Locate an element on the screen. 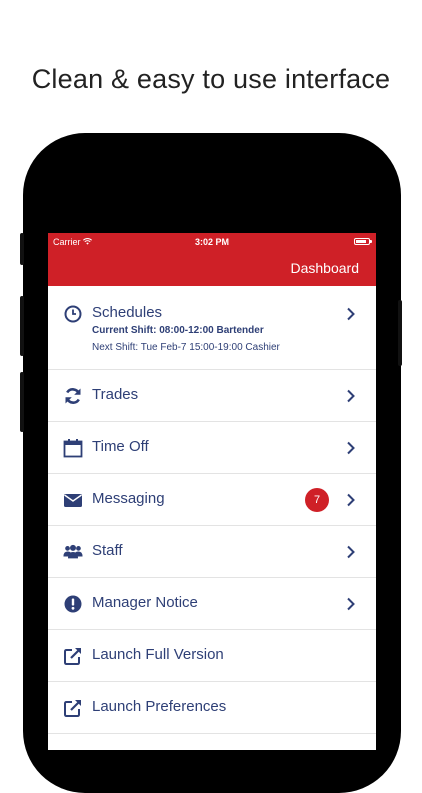 The width and height of the screenshot is (422, 793). status-bar: Carrier 3:02 PM is located at coordinates (212, 242).